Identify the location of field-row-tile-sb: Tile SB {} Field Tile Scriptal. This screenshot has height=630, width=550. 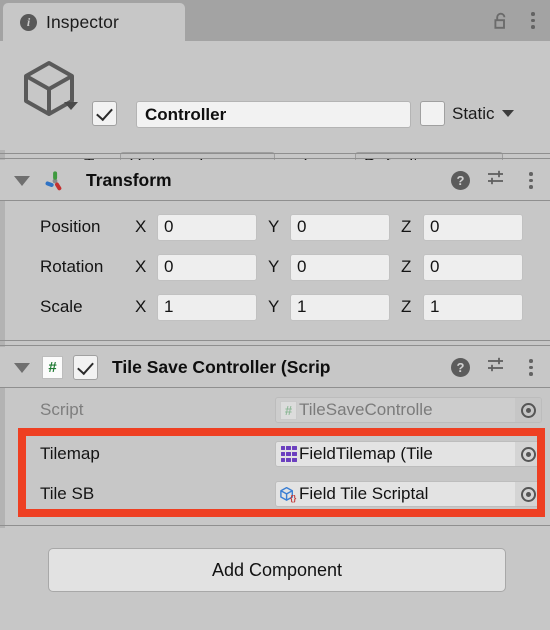
(275, 494).